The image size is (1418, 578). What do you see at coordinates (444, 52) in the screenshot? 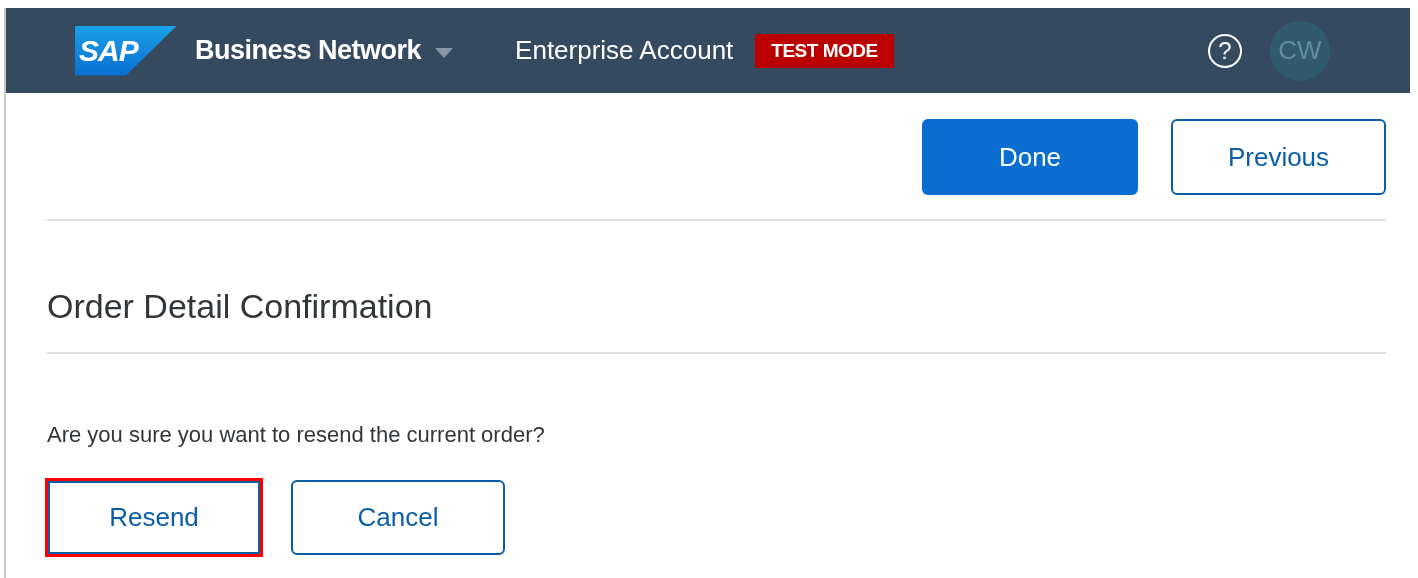
I see `caret-icon` at bounding box center [444, 52].